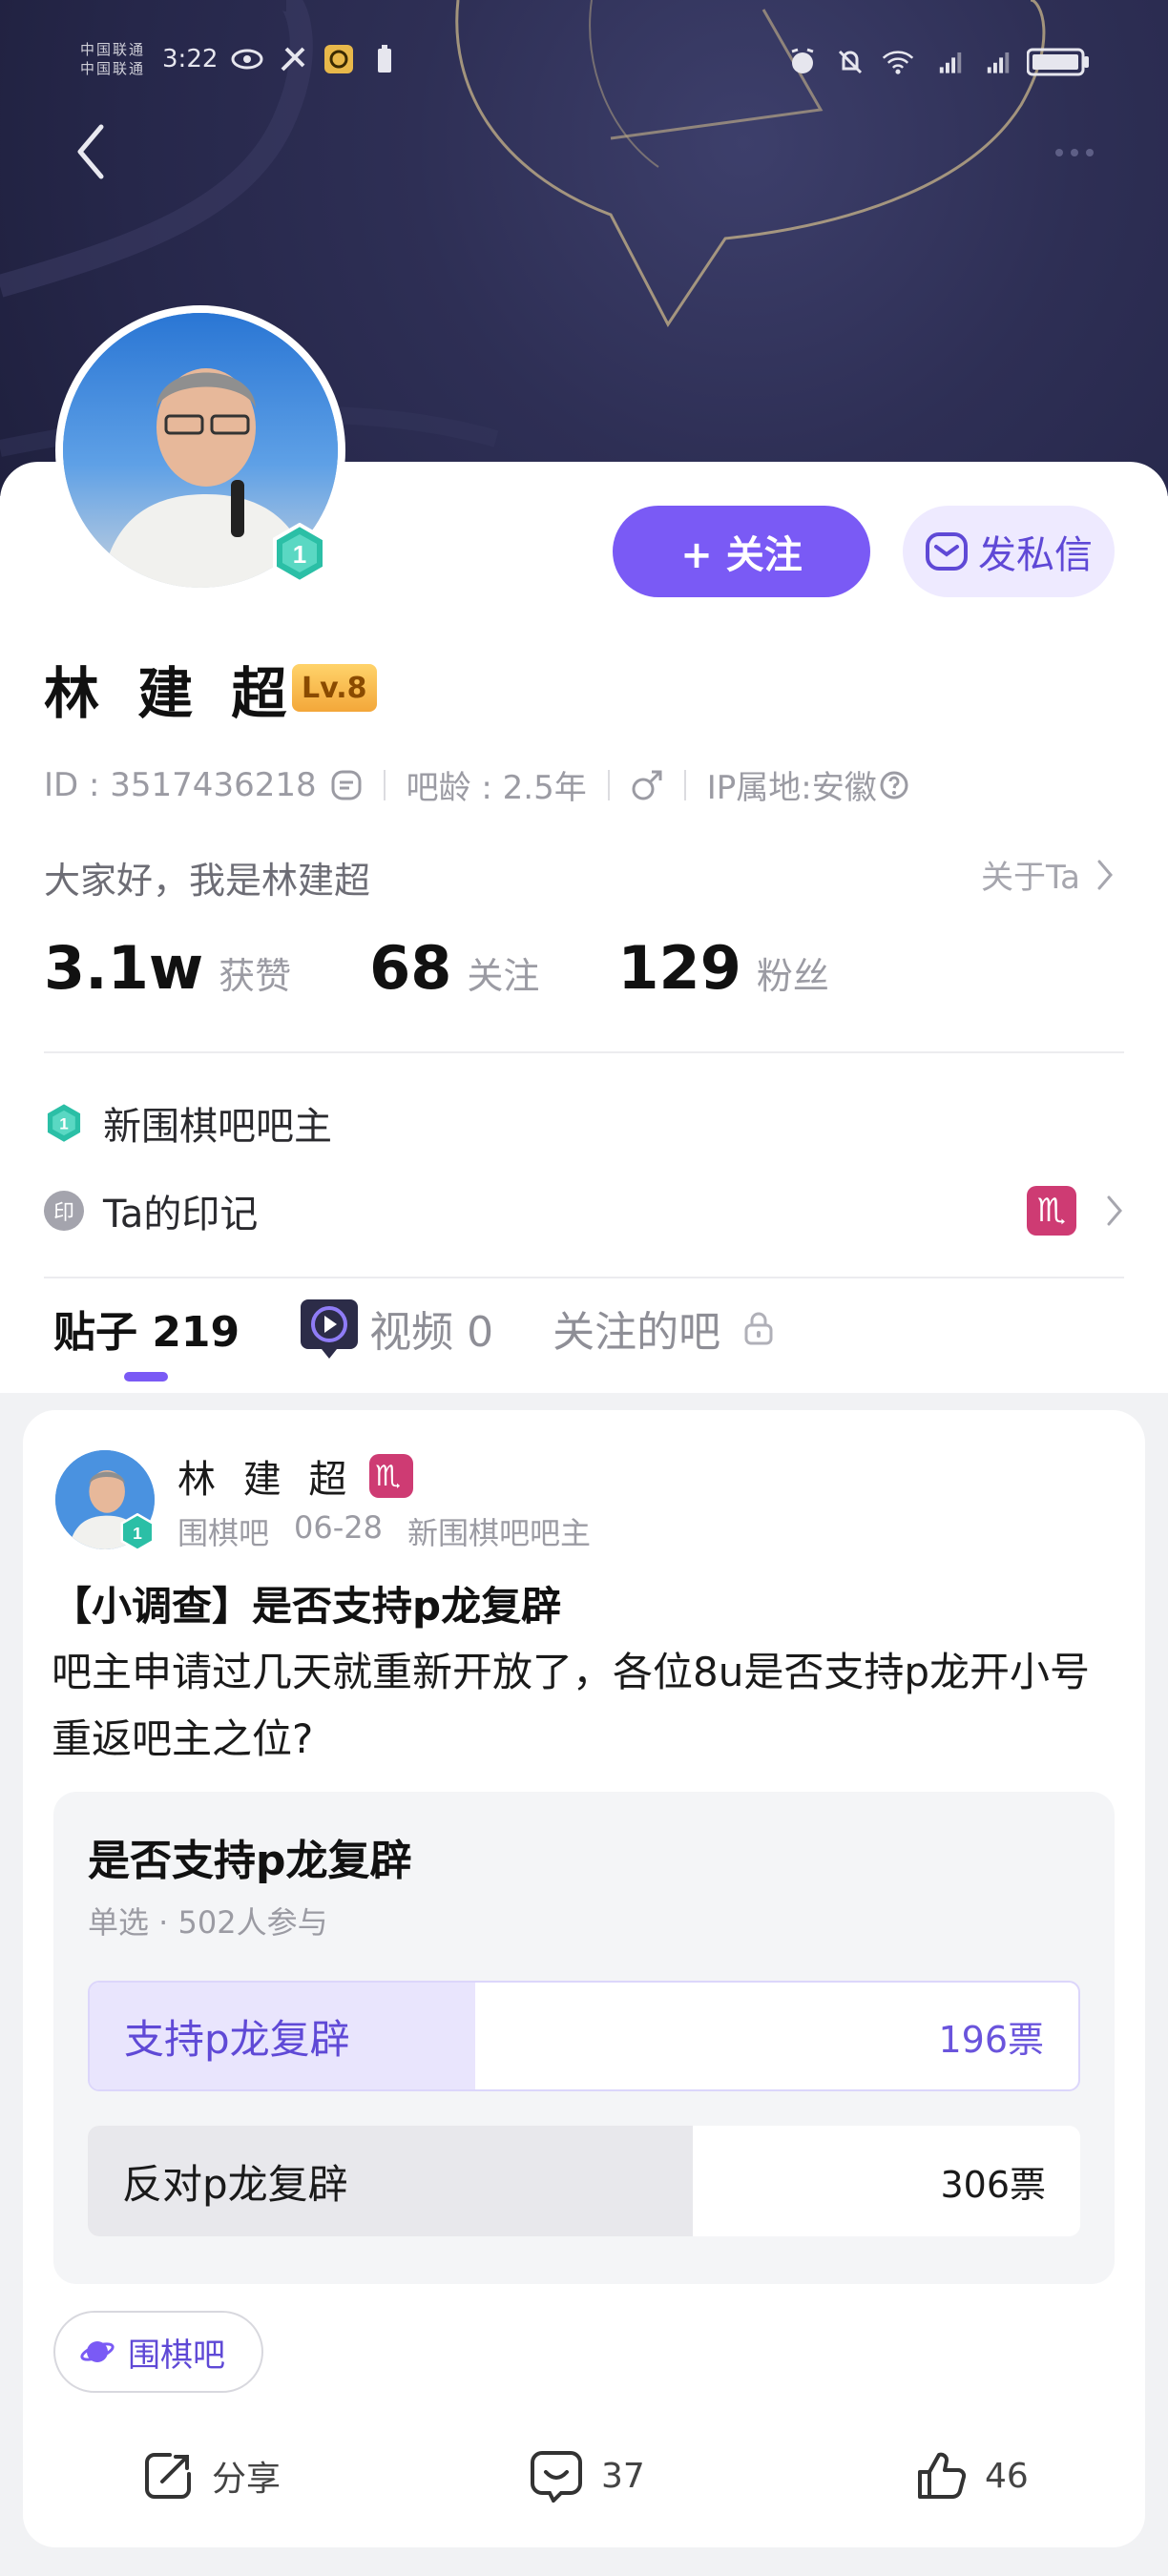 This screenshot has width=1168, height=2576. Describe the element at coordinates (584, 1210) in the screenshot. I see `ta-marks-row: 印 Ta的印记 ♏` at that location.